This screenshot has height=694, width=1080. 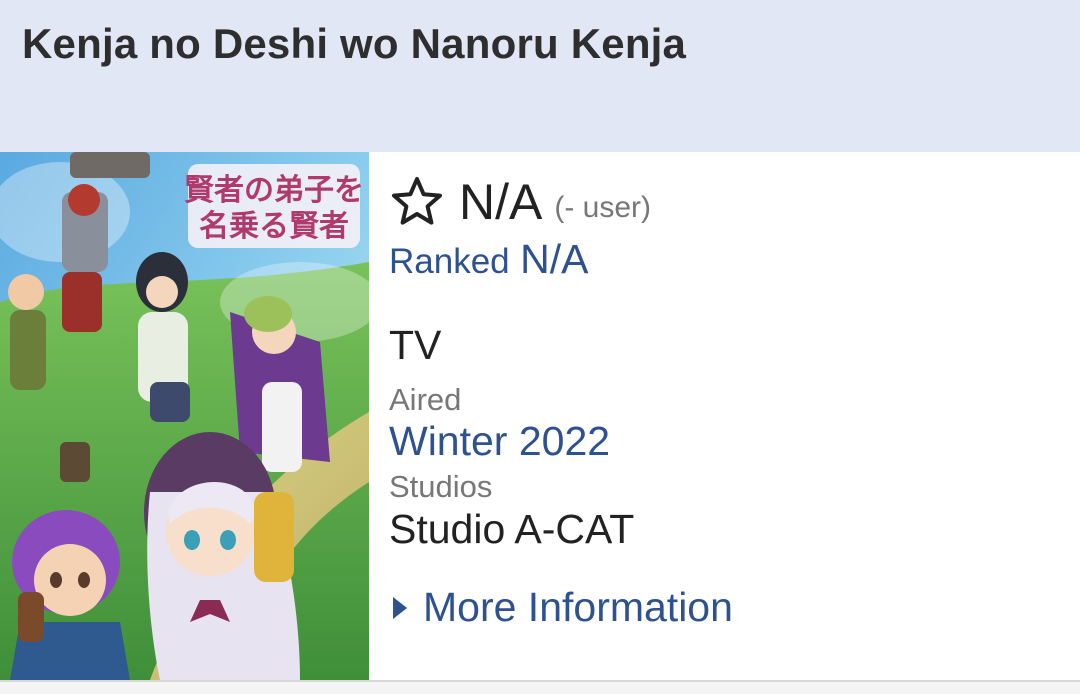 What do you see at coordinates (603, 207) in the screenshot?
I see `score-user-count: (- user)` at bounding box center [603, 207].